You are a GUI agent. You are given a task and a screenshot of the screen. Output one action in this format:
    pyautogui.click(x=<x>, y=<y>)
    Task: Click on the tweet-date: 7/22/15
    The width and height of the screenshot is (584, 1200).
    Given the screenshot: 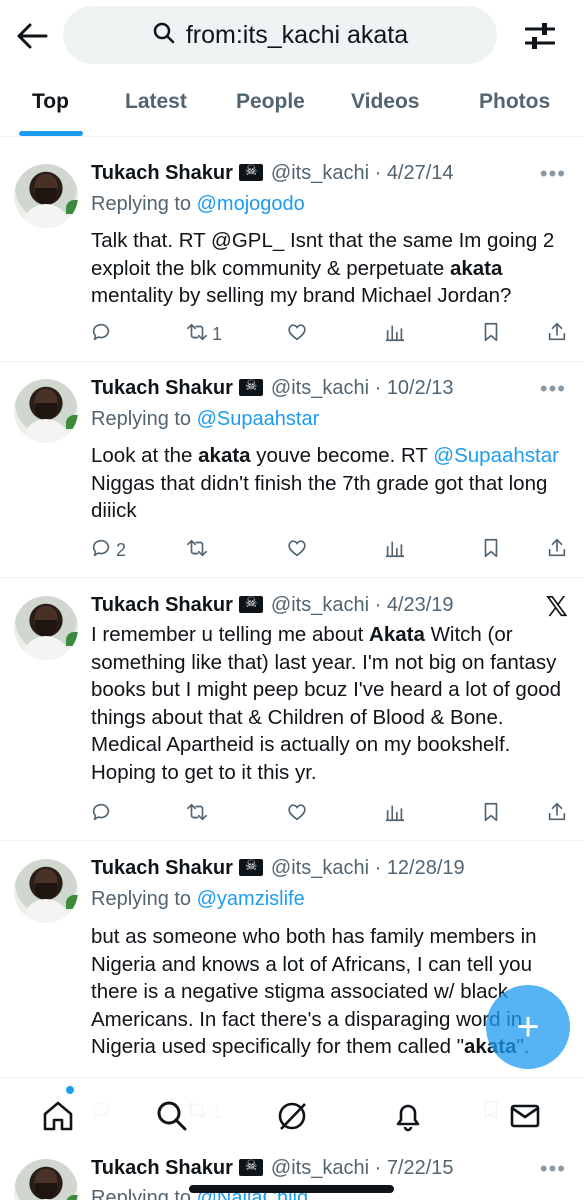 What is the action you would take?
    pyautogui.click(x=420, y=1168)
    